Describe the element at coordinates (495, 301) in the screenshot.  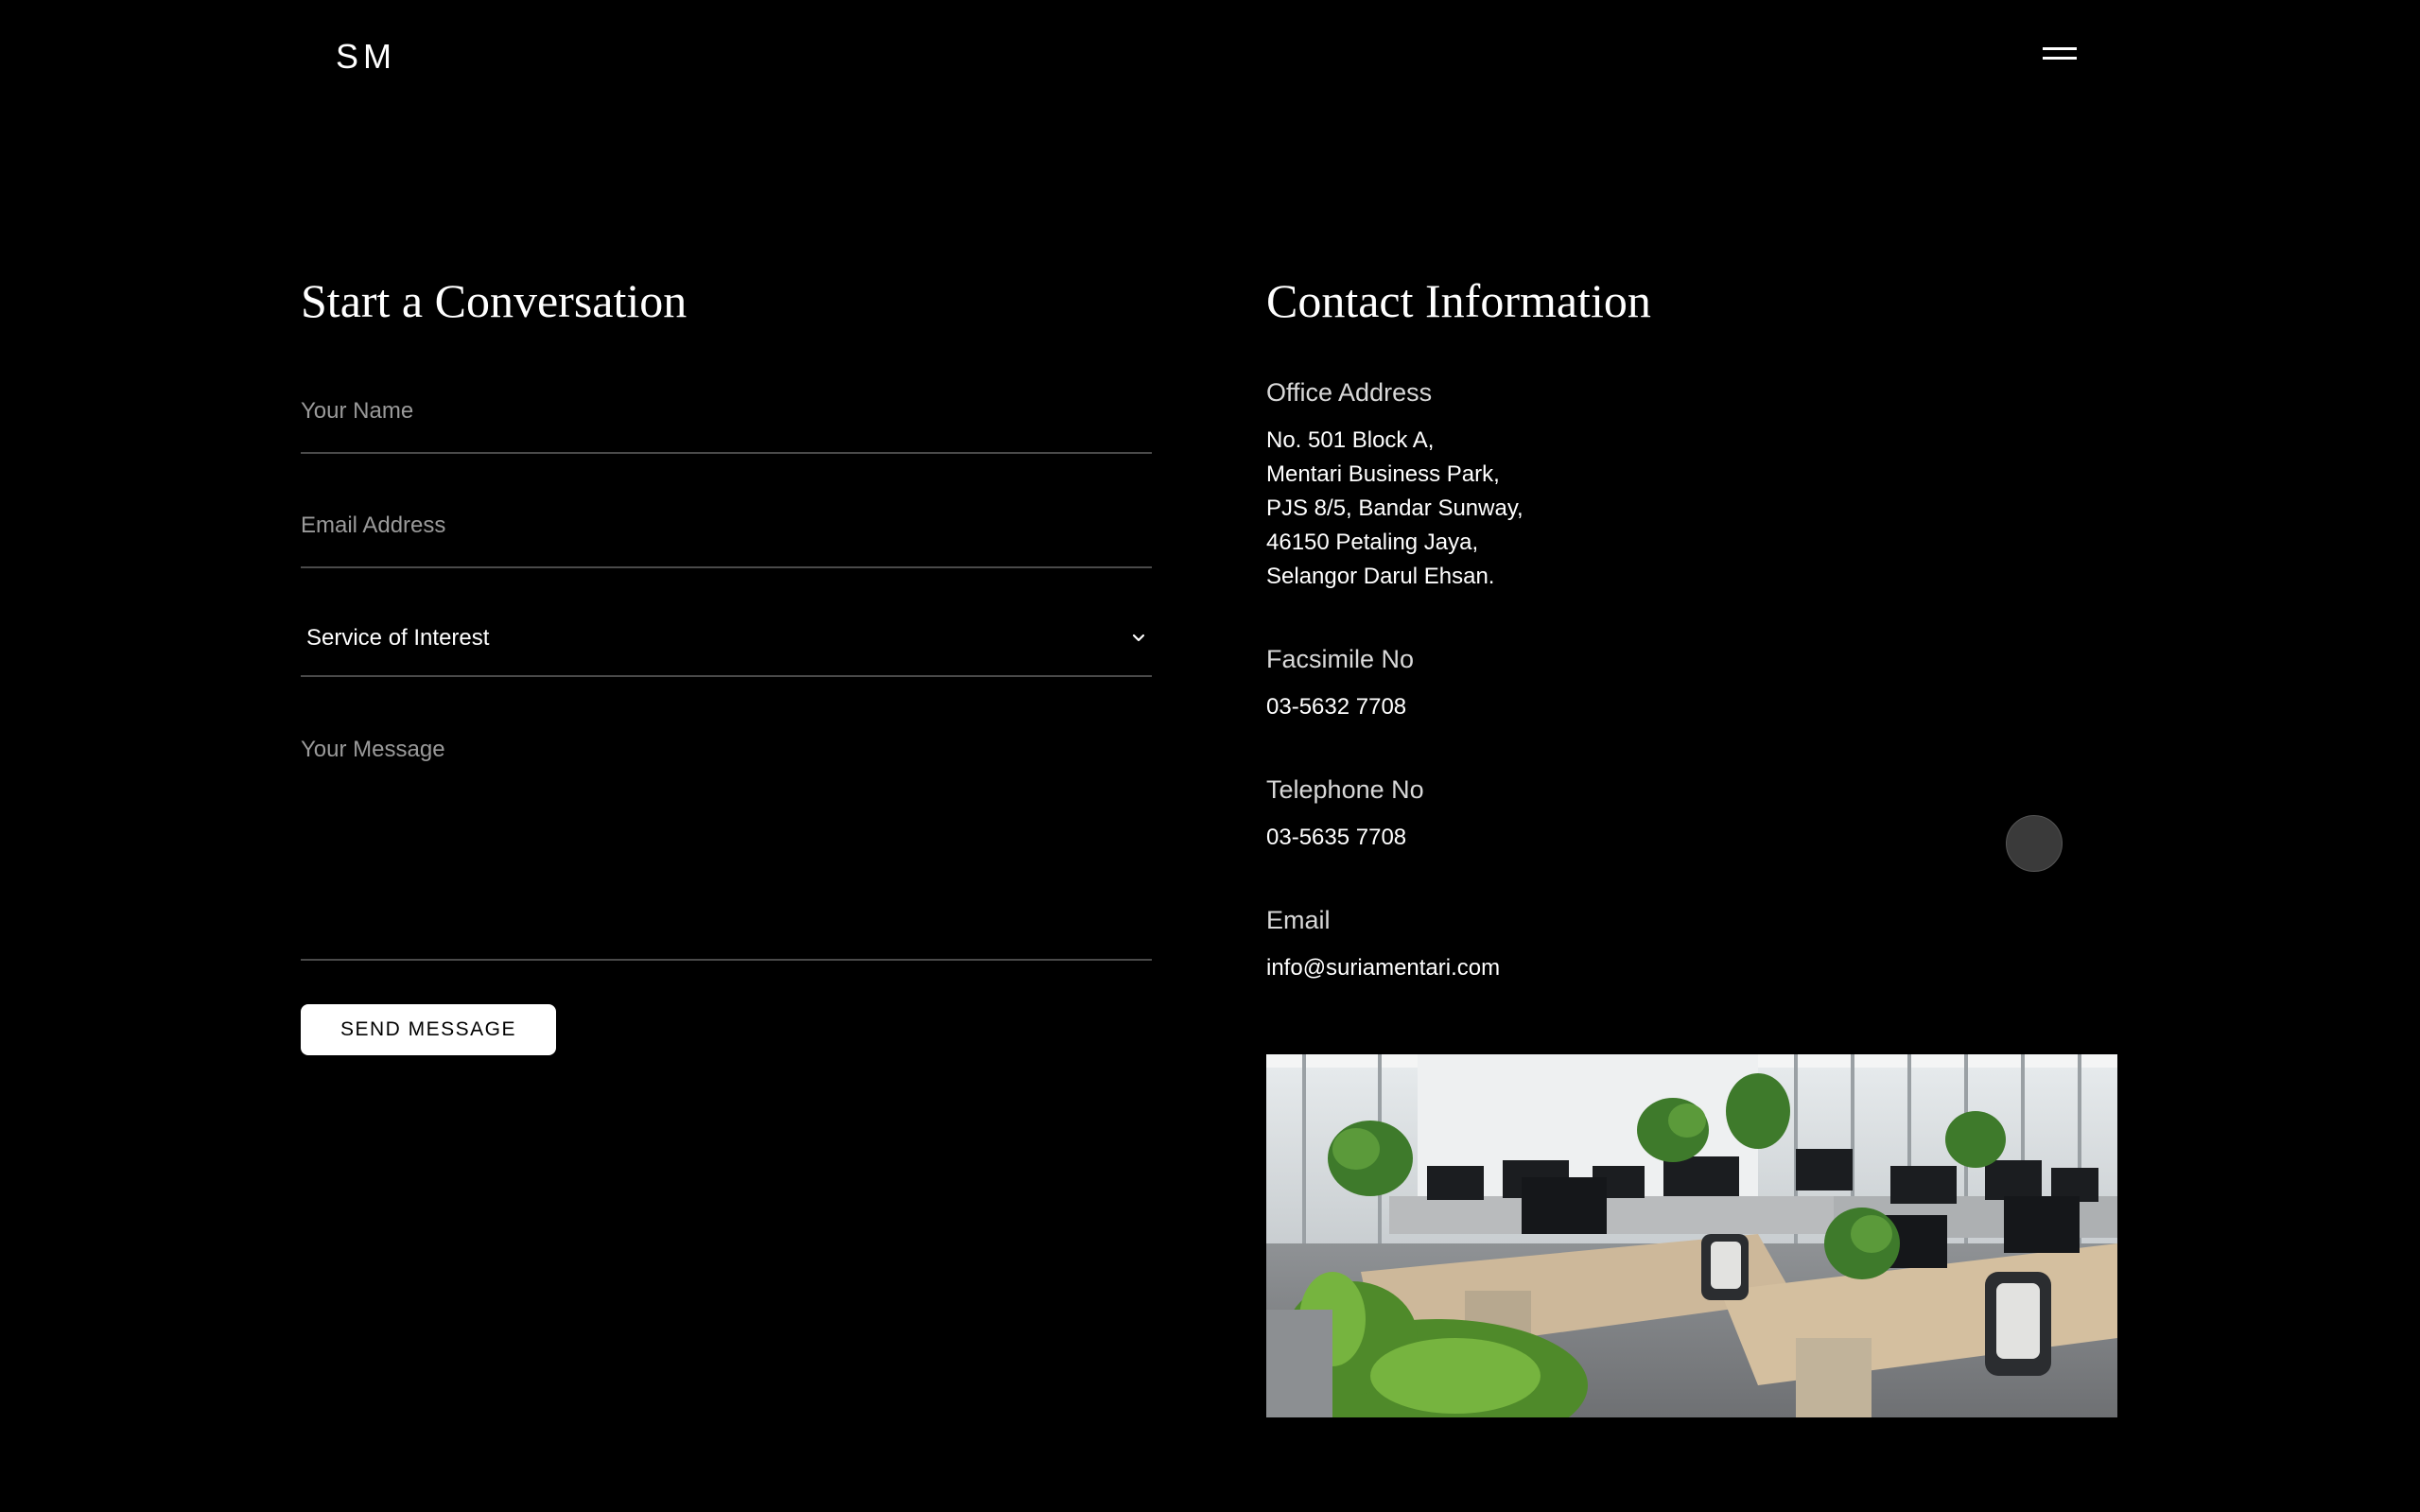
I see `form-title: Start a Conversation` at that location.